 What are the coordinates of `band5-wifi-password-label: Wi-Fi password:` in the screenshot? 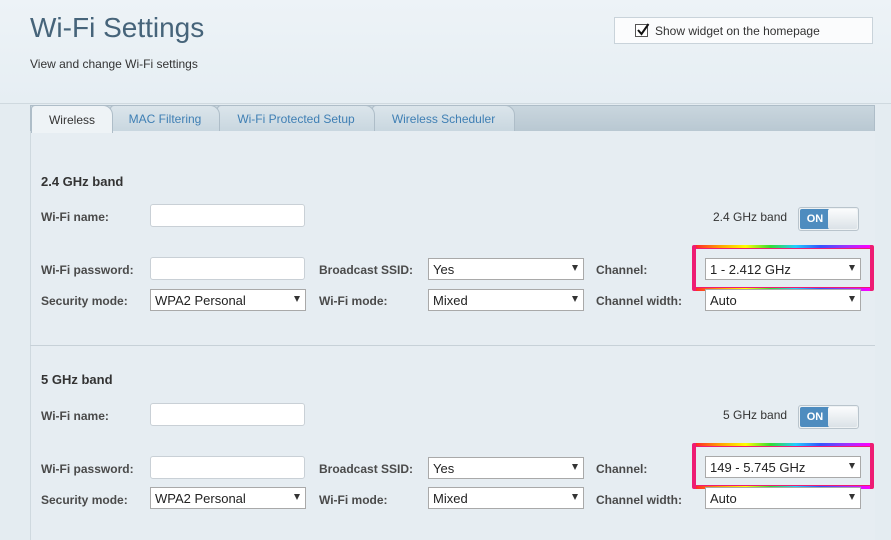 It's located at (87, 469).